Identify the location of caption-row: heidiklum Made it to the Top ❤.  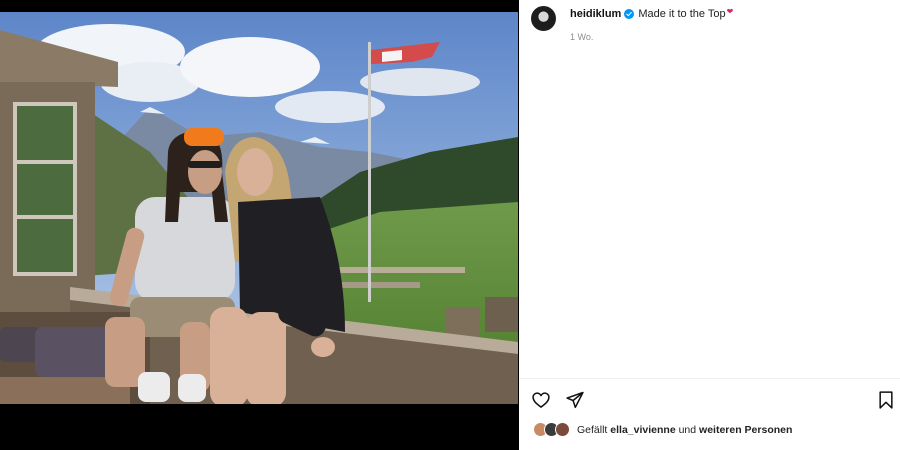
(632, 18).